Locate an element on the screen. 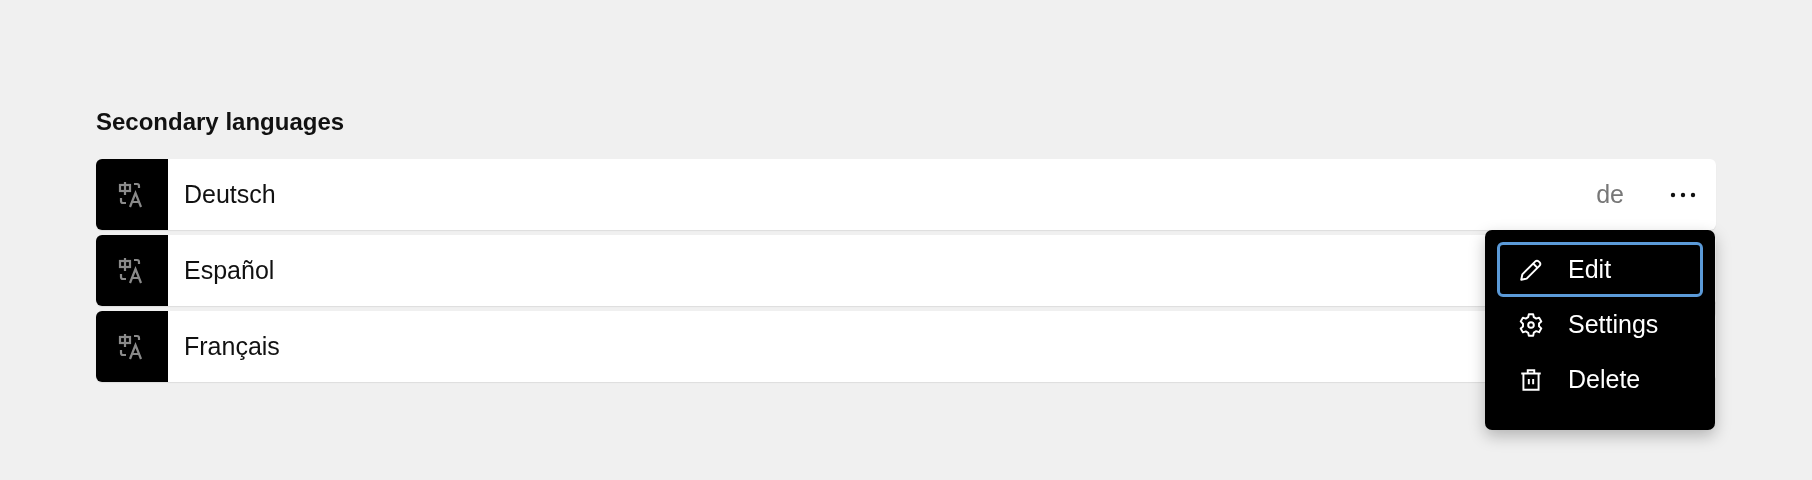 This screenshot has width=1812, height=480. gear-icon is located at coordinates (1531, 324).